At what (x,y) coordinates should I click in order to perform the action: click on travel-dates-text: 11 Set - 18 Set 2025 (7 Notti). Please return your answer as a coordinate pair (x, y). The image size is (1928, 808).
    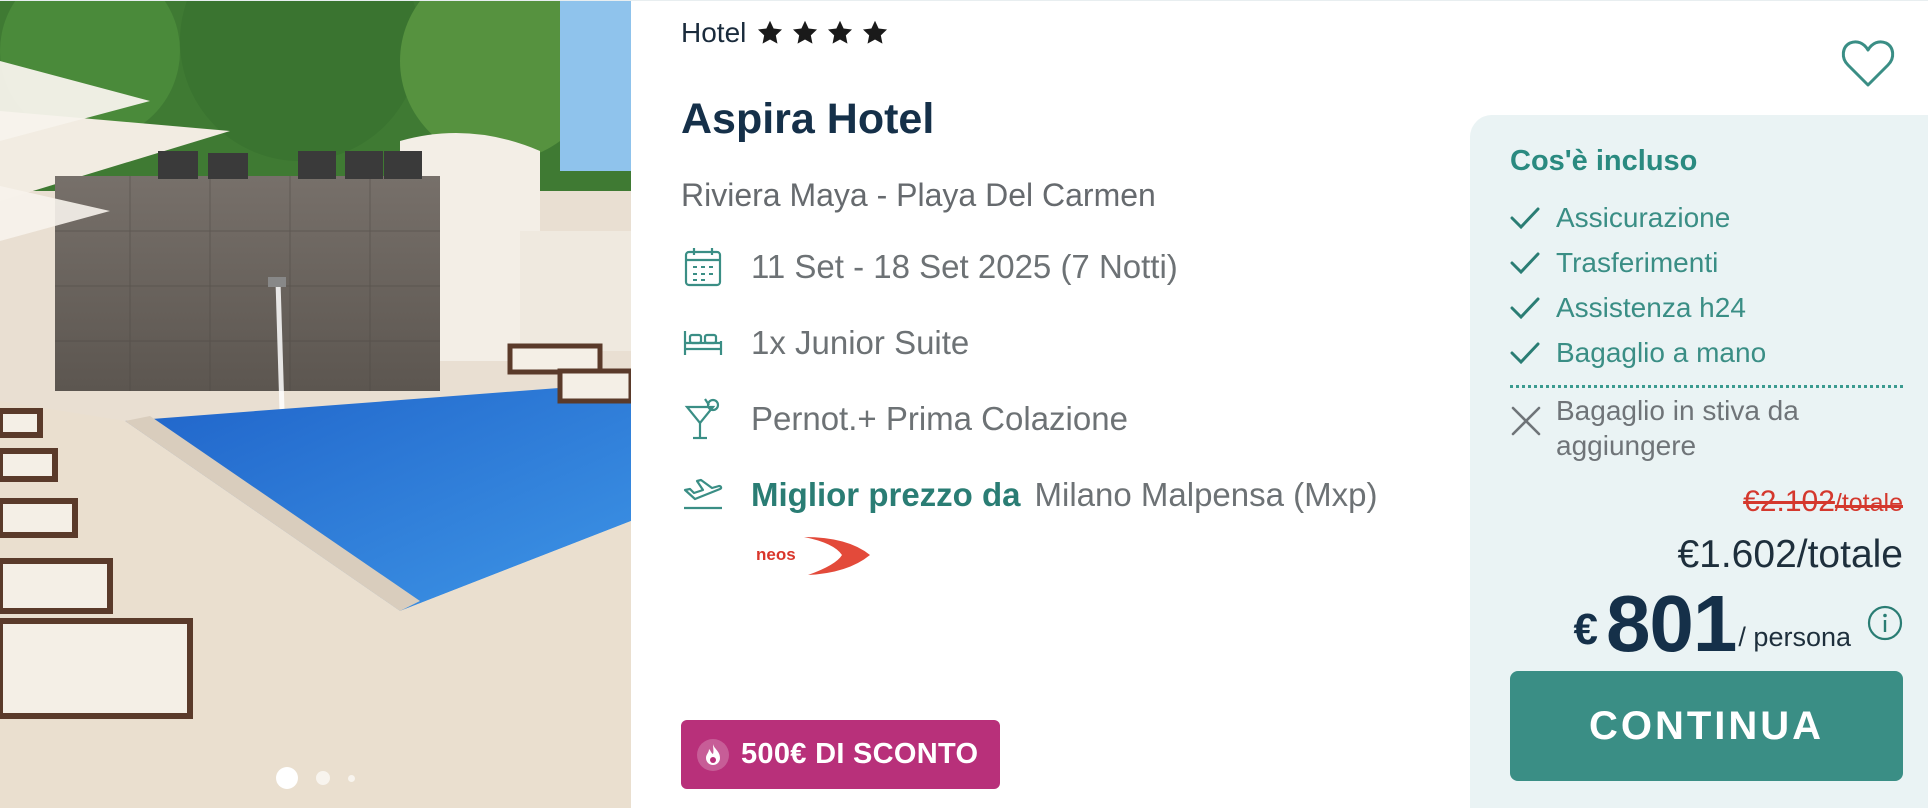
    Looking at the image, I should click on (964, 266).